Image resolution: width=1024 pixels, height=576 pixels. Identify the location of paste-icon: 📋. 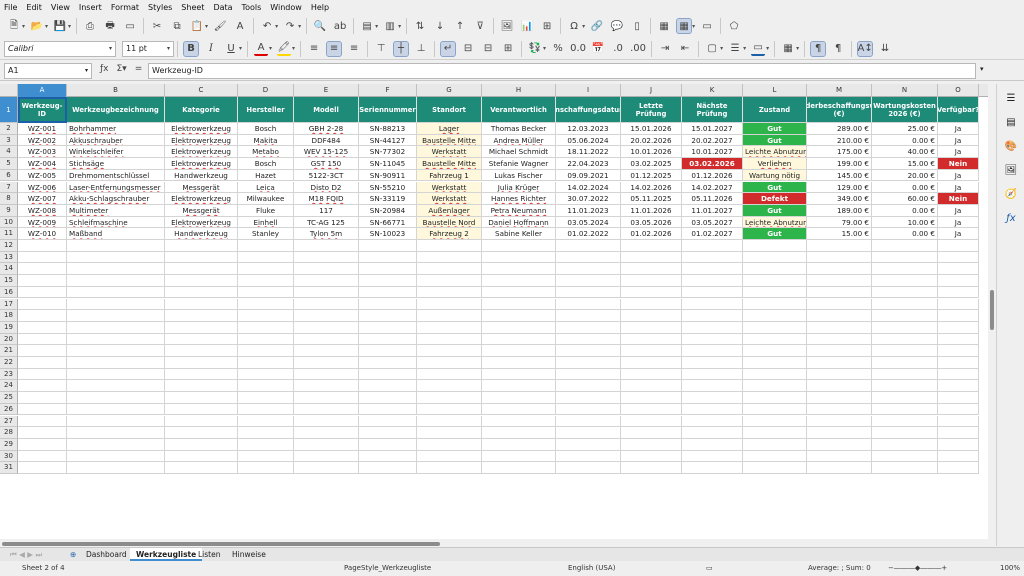
(197, 26).